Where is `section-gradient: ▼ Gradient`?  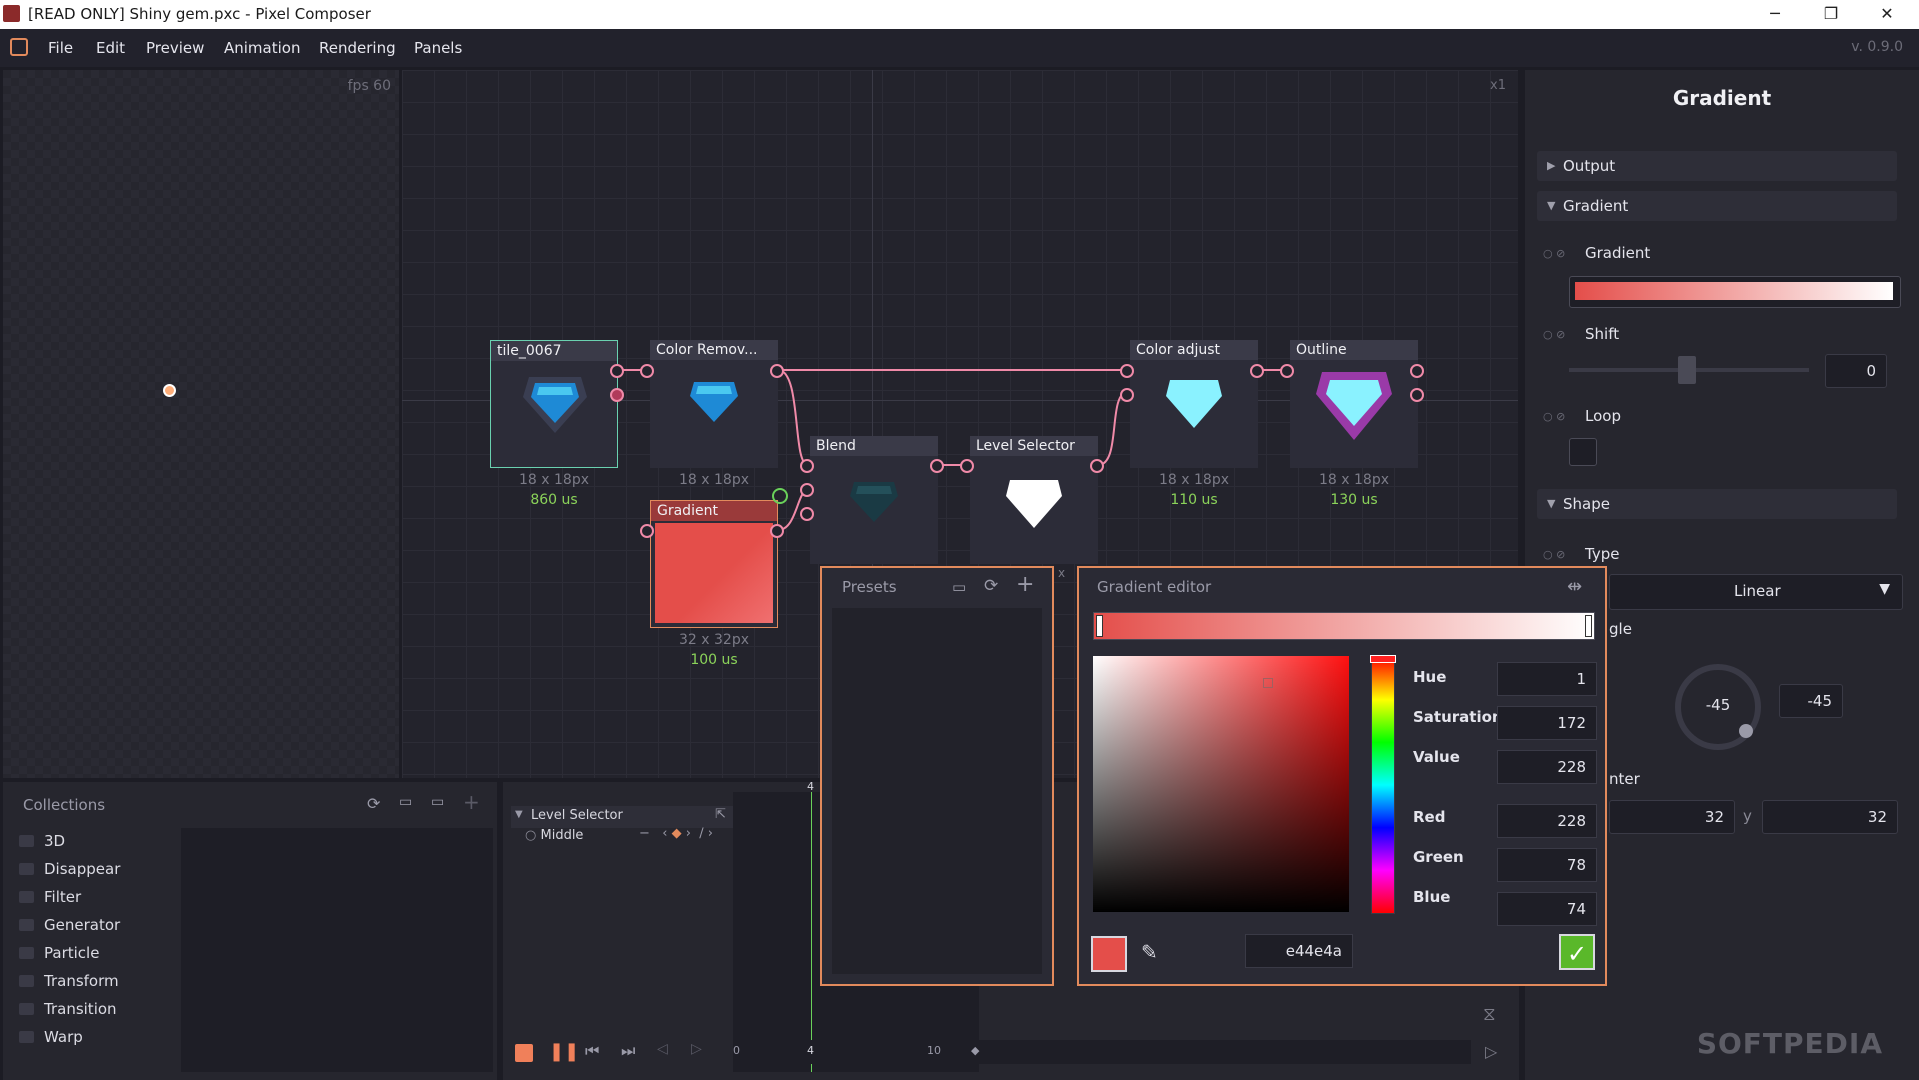 section-gradient: ▼ Gradient is located at coordinates (1717, 206).